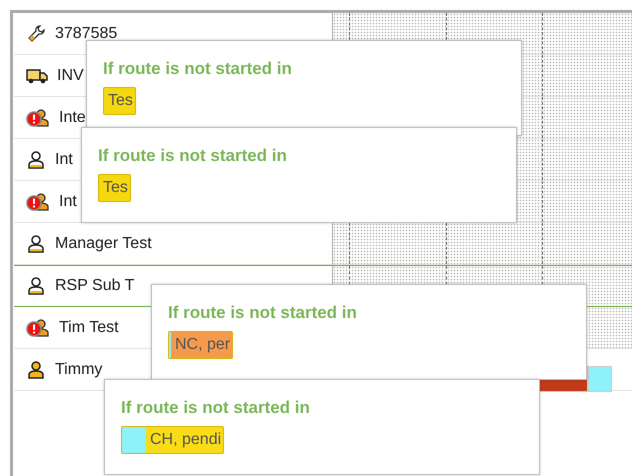  Describe the element at coordinates (72, 117) in the screenshot. I see `resource-name: Inte` at that location.